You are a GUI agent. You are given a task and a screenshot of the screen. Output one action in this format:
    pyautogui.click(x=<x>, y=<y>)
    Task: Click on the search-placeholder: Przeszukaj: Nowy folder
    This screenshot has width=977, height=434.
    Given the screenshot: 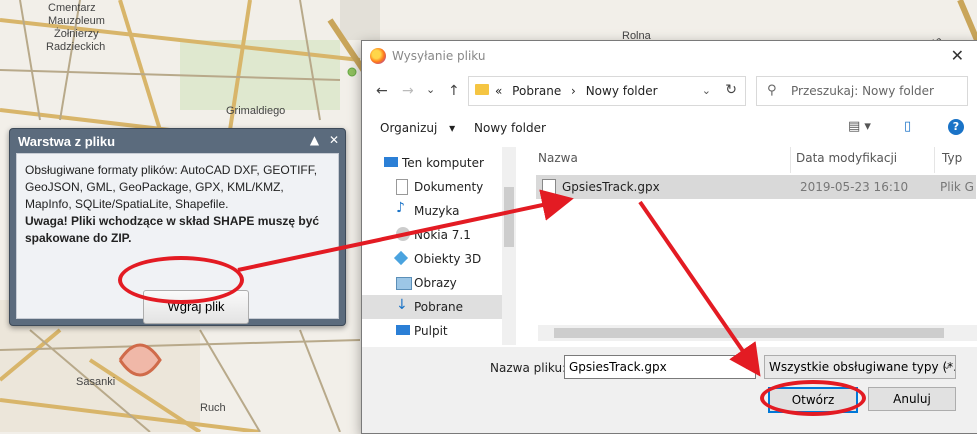 What is the action you would take?
    pyautogui.click(x=862, y=91)
    